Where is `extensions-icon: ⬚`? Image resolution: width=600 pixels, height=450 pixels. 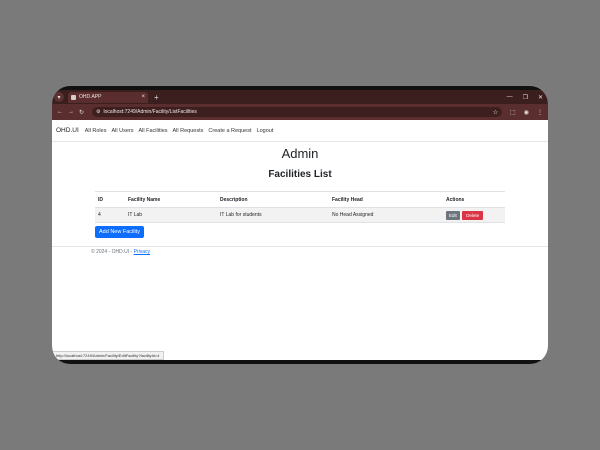 extensions-icon: ⬚ is located at coordinates (513, 112).